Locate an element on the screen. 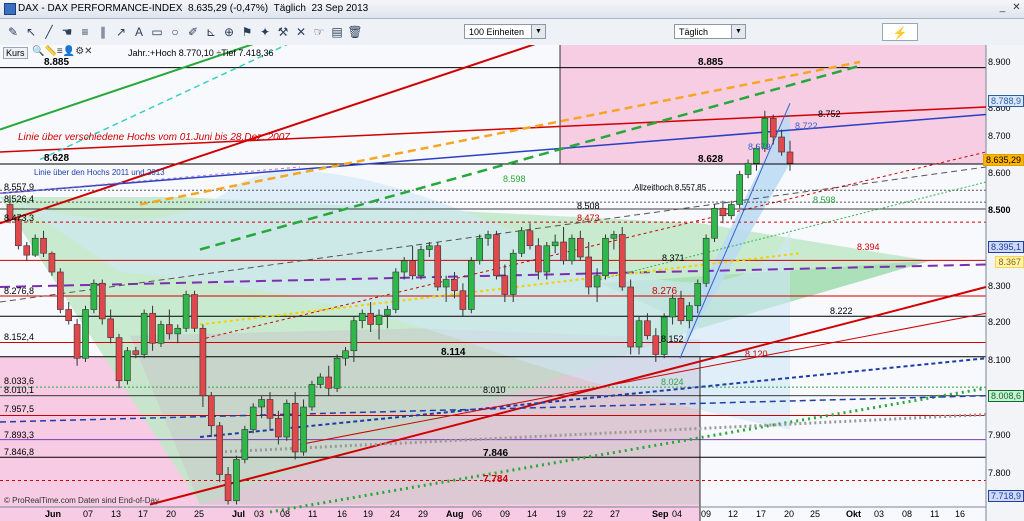  x-axis-label: Jun is located at coordinates (53, 514).